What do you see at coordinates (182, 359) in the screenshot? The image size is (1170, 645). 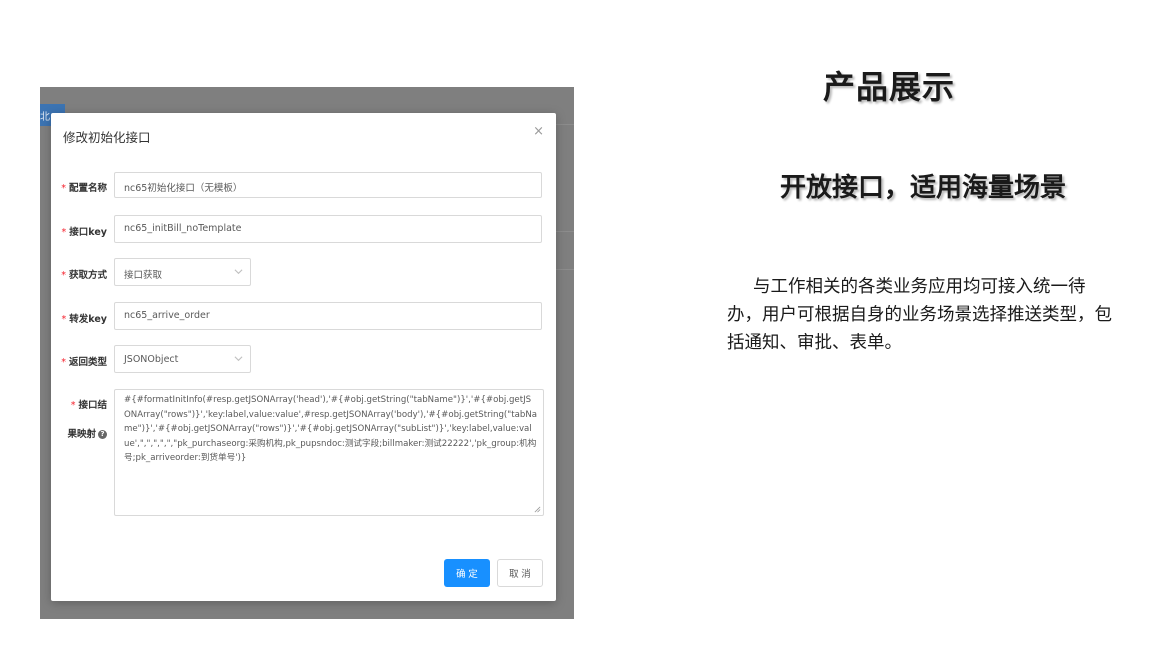 I see `return-type-select: JSONObject` at bounding box center [182, 359].